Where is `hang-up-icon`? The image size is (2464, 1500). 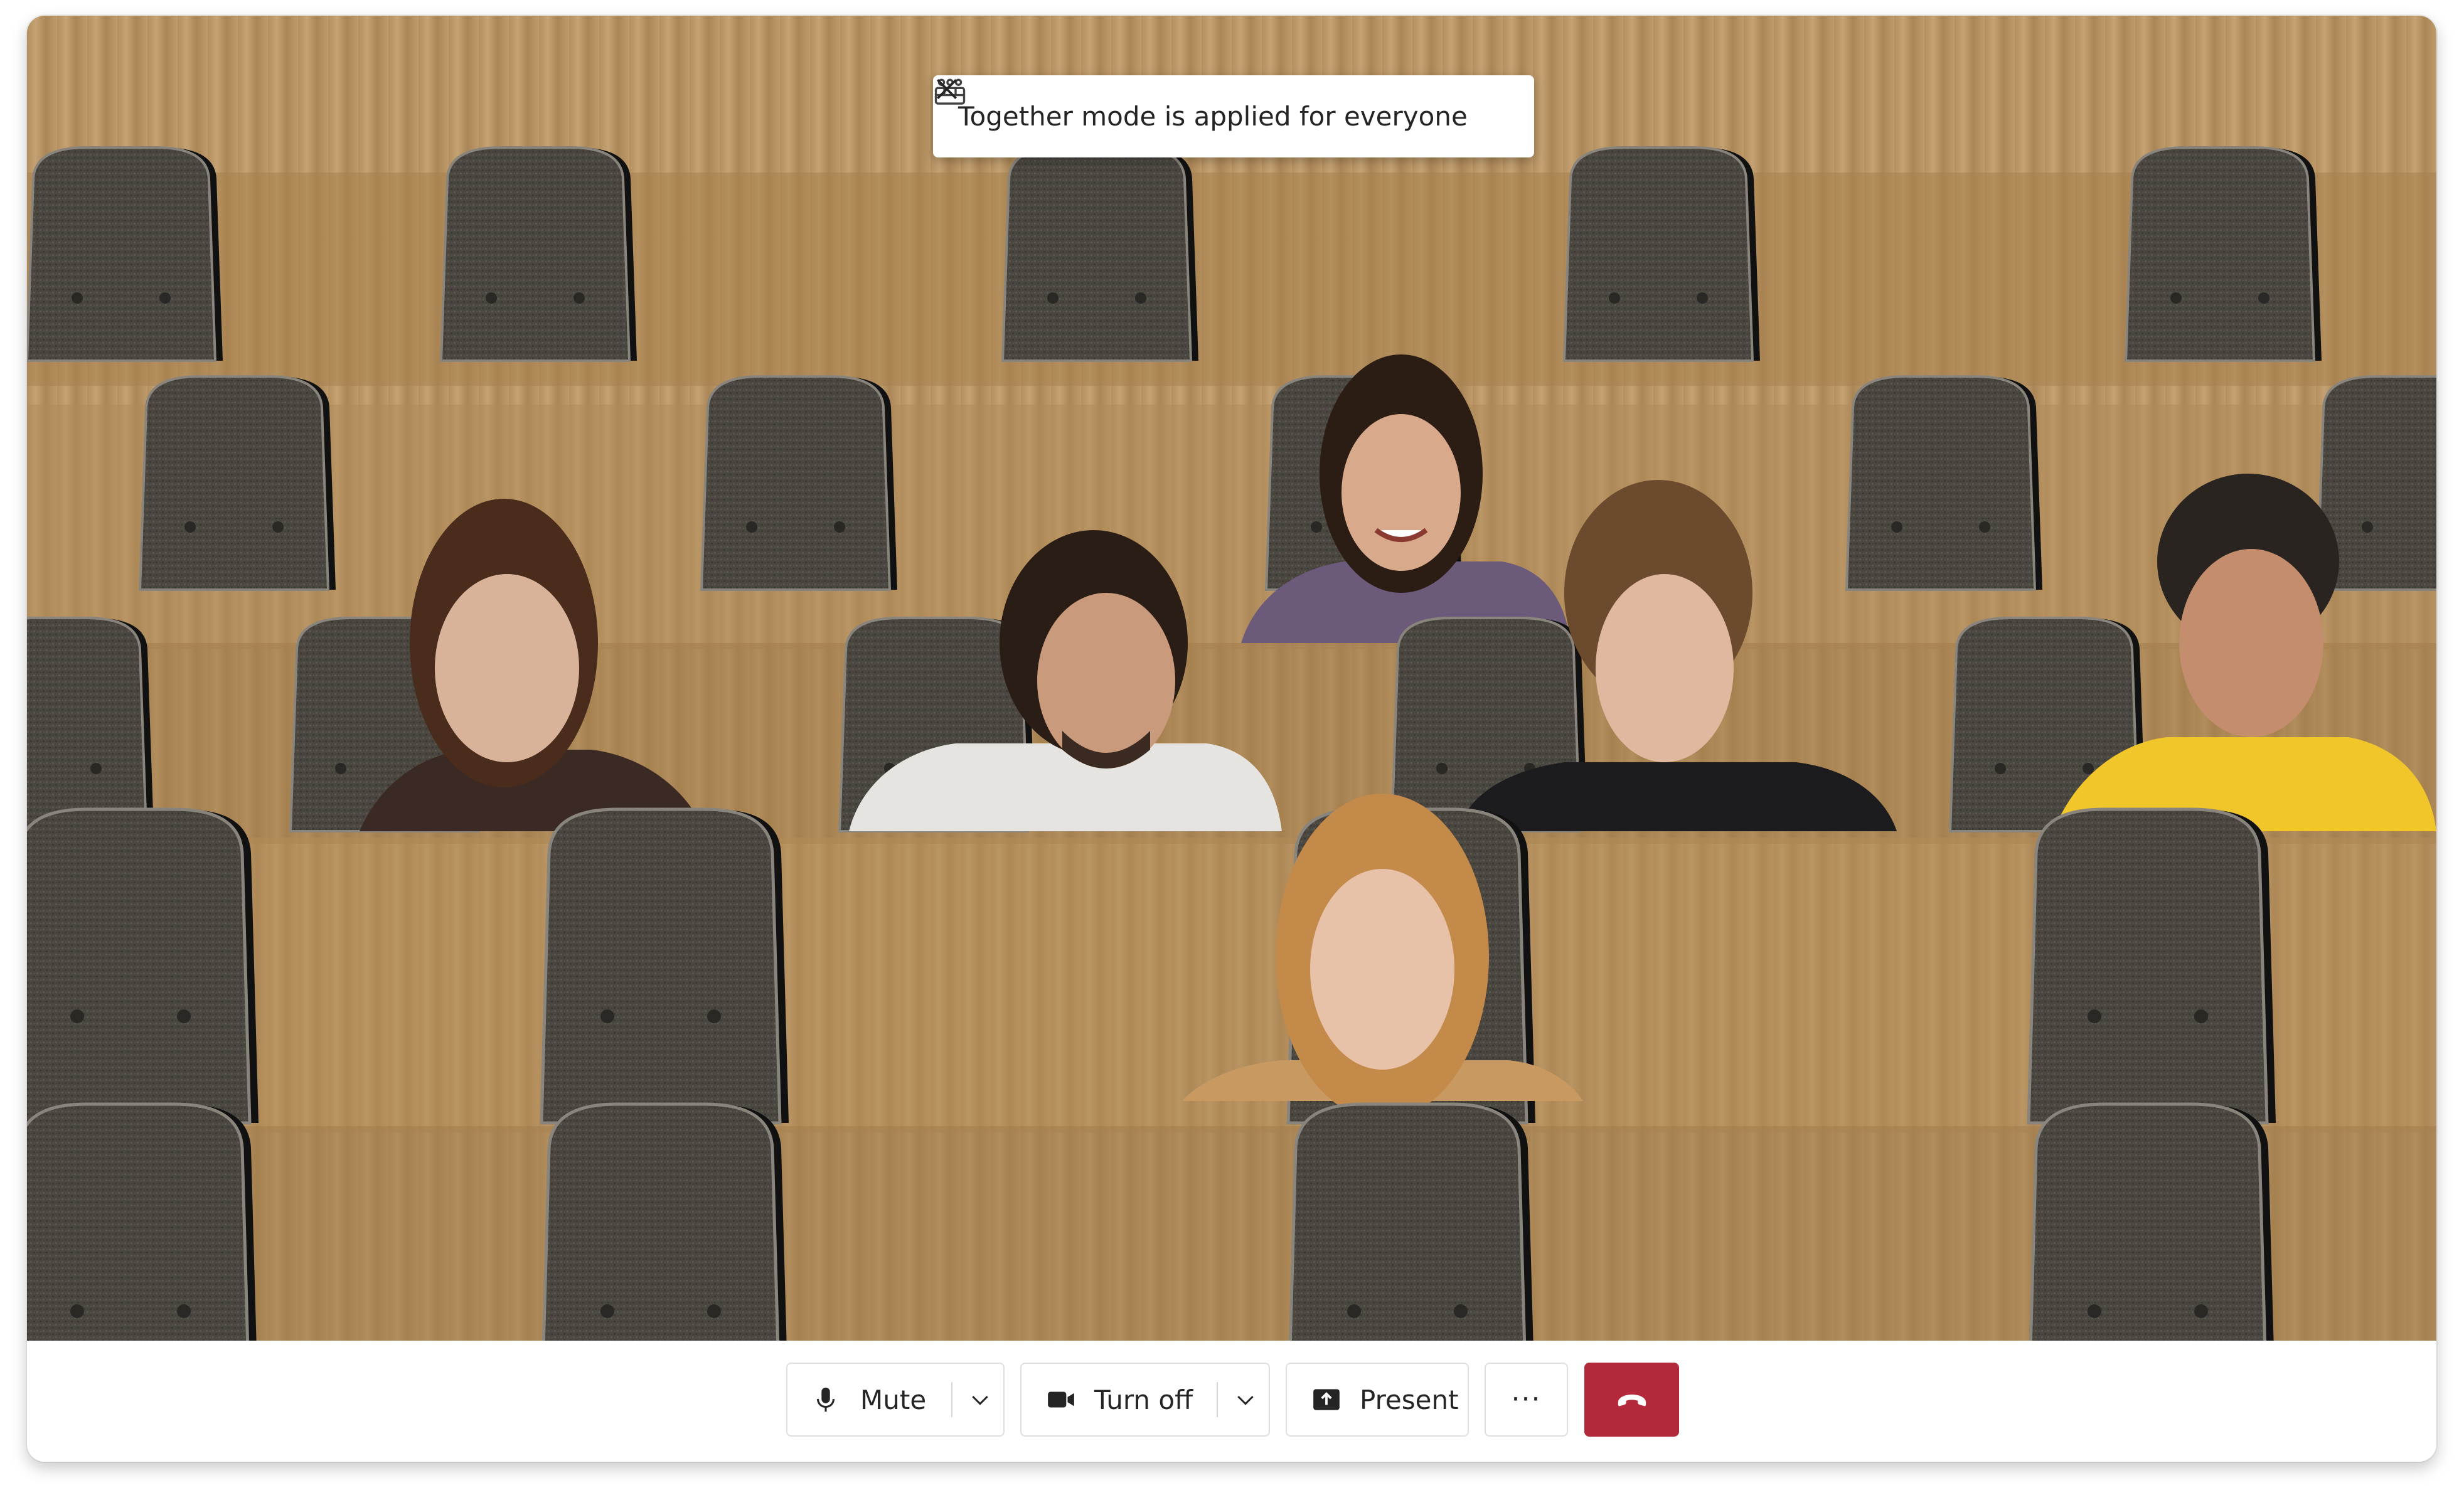 hang-up-icon is located at coordinates (1632, 1400).